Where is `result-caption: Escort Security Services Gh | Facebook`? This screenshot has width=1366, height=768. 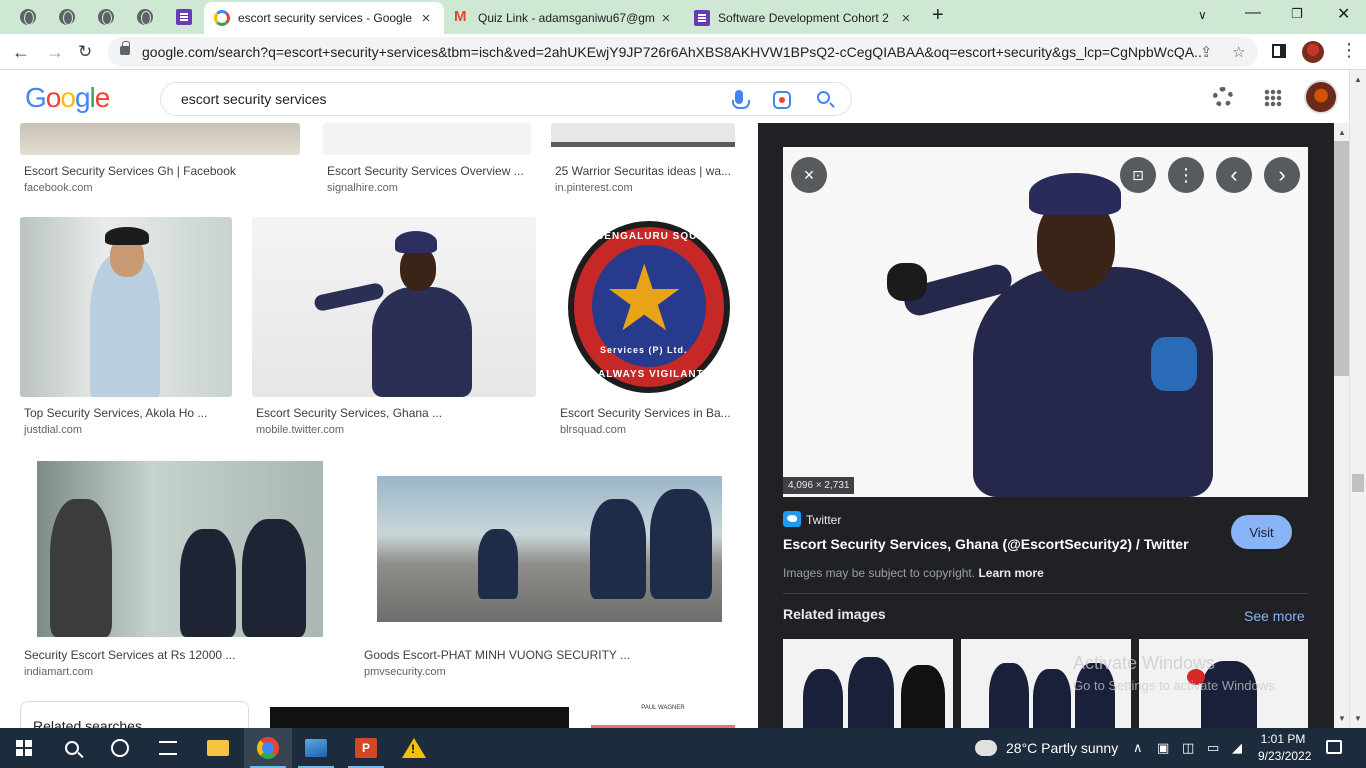 result-caption: Escort Security Services Gh | Facebook is located at coordinates (130, 171).